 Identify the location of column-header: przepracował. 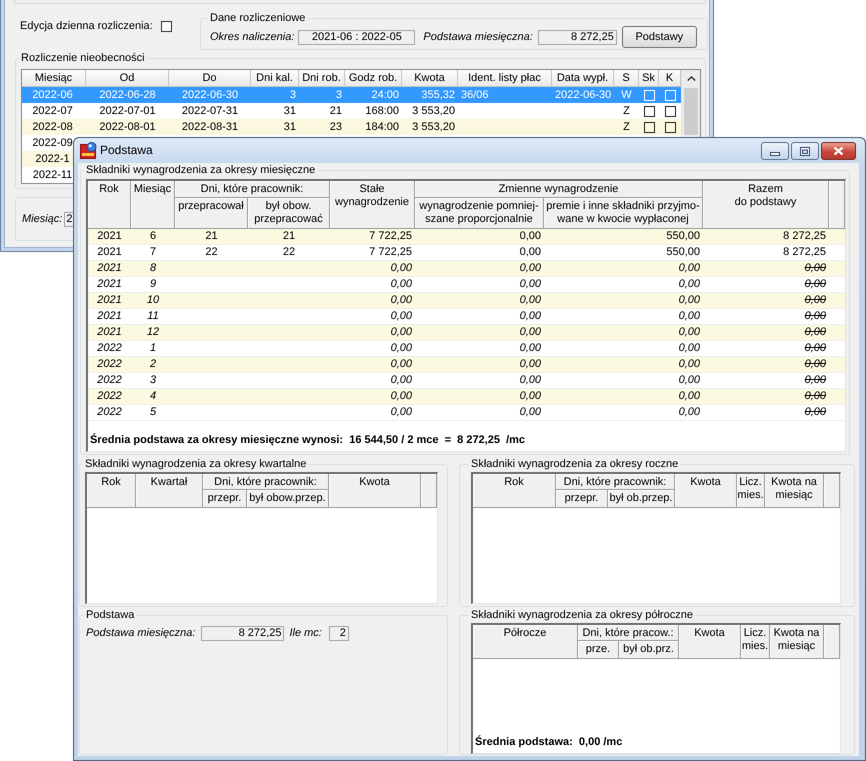
(211, 213).